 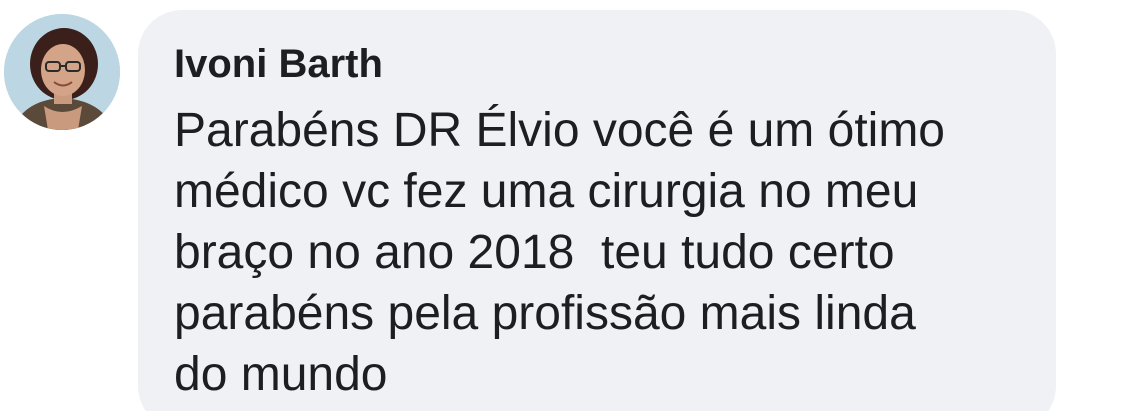 What do you see at coordinates (545, 313) in the screenshot?
I see `comment-text-line: parabéns pela profissão mais linda` at bounding box center [545, 313].